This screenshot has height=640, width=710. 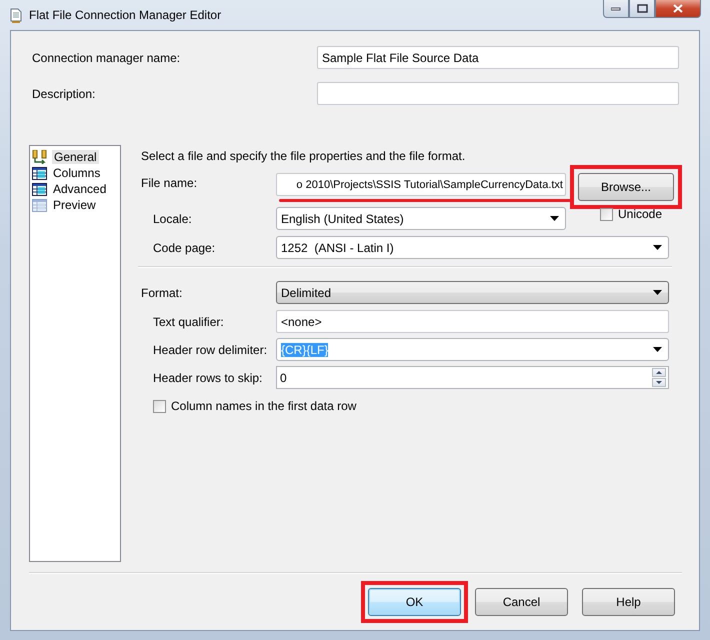 What do you see at coordinates (16, 16) in the screenshot?
I see `document-icon` at bounding box center [16, 16].